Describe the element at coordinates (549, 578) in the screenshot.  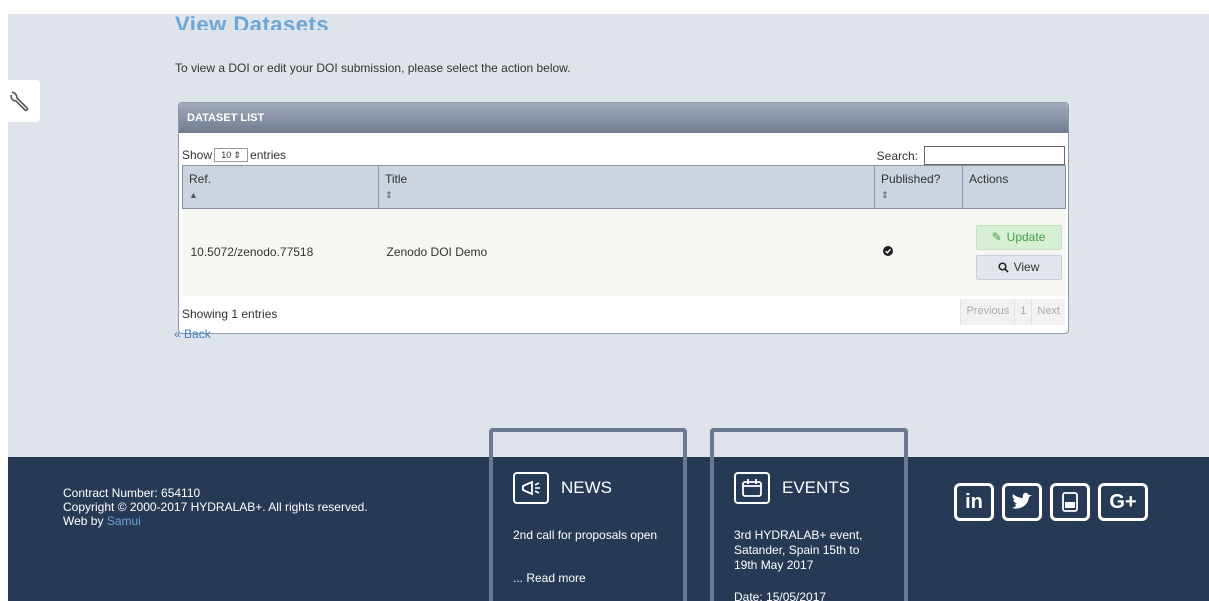
I see `read-more-link: ... Read more` at that location.